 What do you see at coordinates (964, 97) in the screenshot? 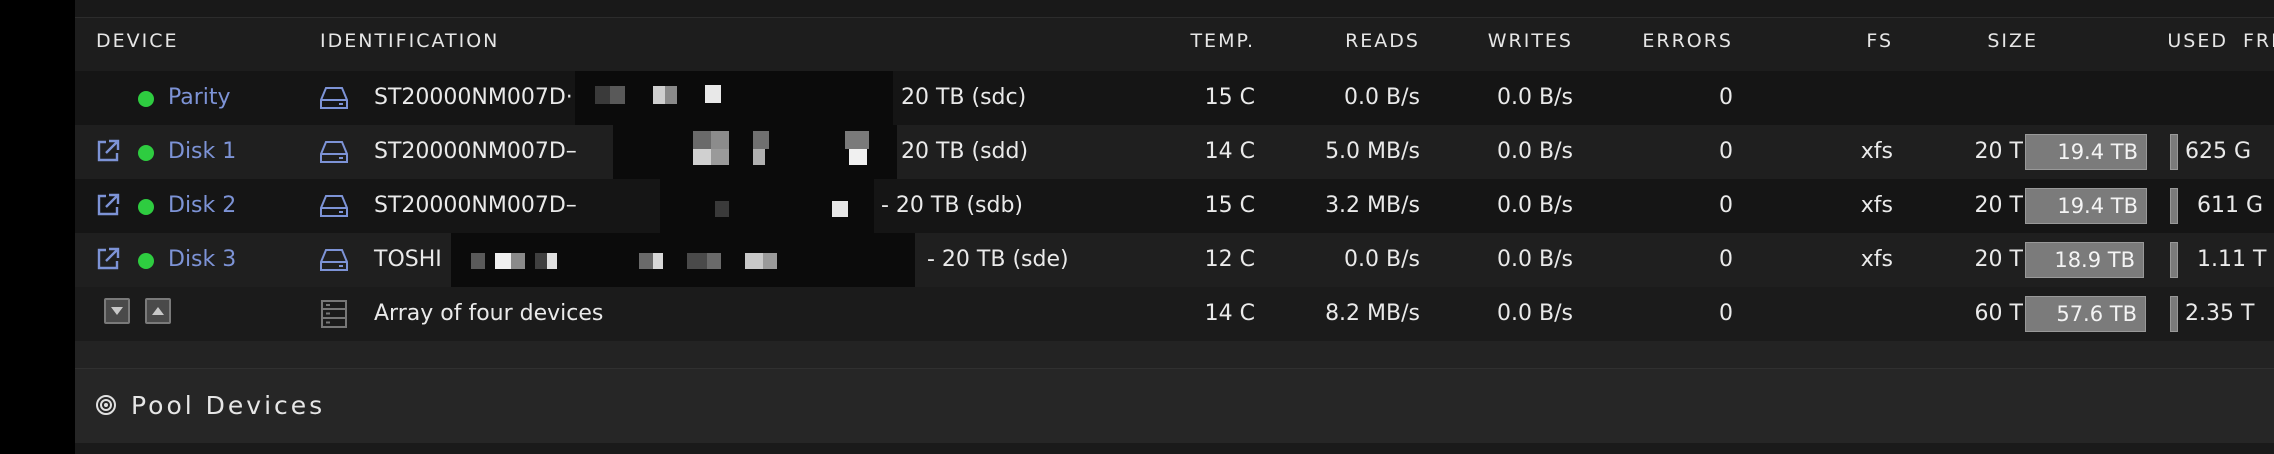
I see `identification-size: 20 TB (sdc)` at bounding box center [964, 97].